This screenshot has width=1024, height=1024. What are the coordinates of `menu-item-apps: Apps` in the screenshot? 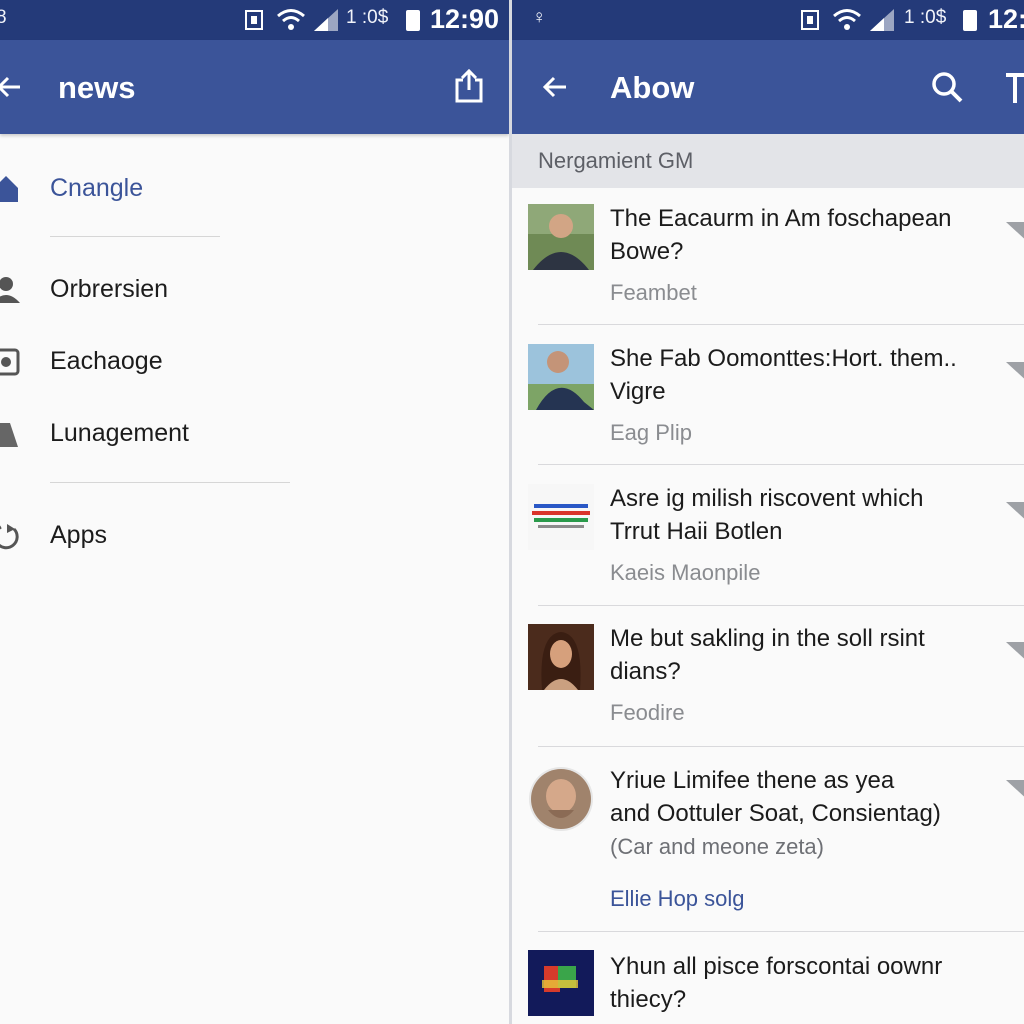 It's located at (200, 537).